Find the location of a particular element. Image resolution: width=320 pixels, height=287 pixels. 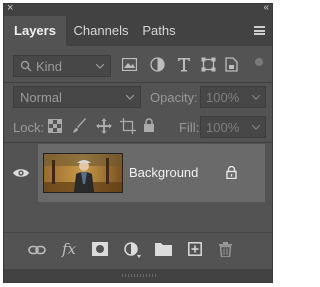

adjustment-layer-icon is located at coordinates (133, 250).